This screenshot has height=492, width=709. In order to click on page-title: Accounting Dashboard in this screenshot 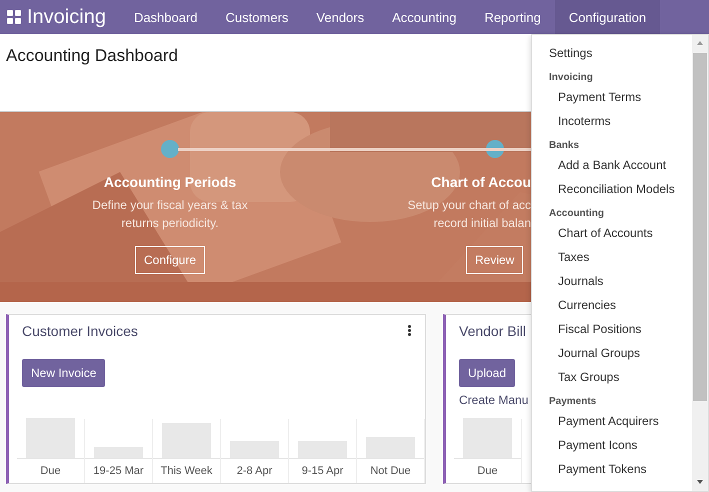, I will do `click(92, 56)`.